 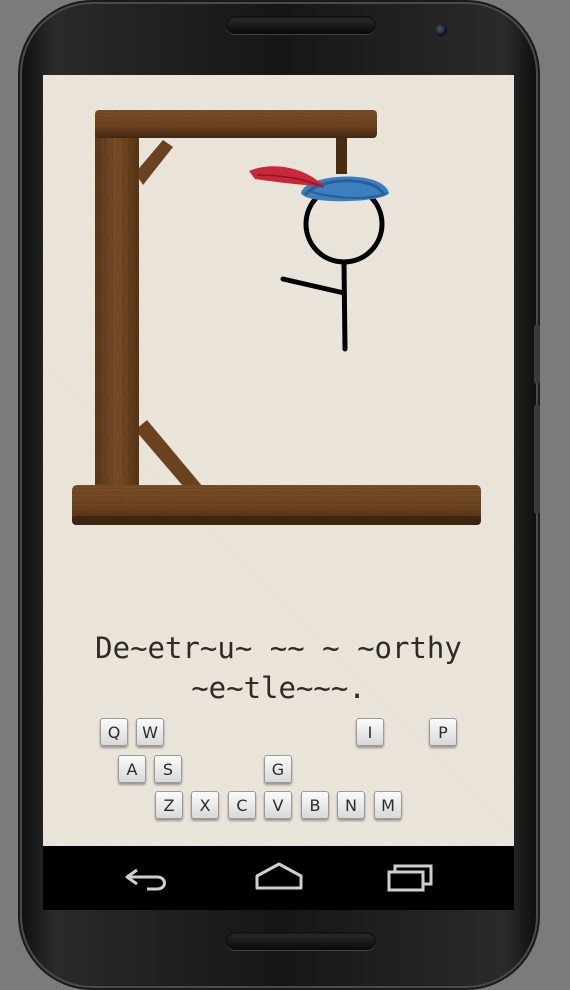 What do you see at coordinates (332, 267) in the screenshot?
I see `hangman-figure` at bounding box center [332, 267].